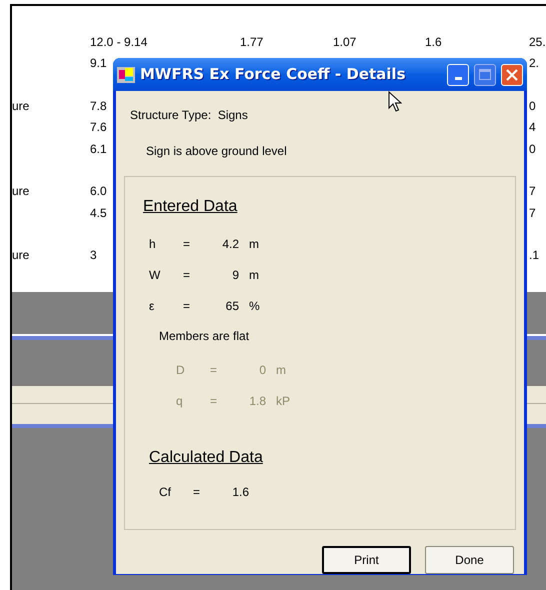 The width and height of the screenshot is (546, 590). What do you see at coordinates (433, 41) in the screenshot?
I see `table-cell: 1.6` at bounding box center [433, 41].